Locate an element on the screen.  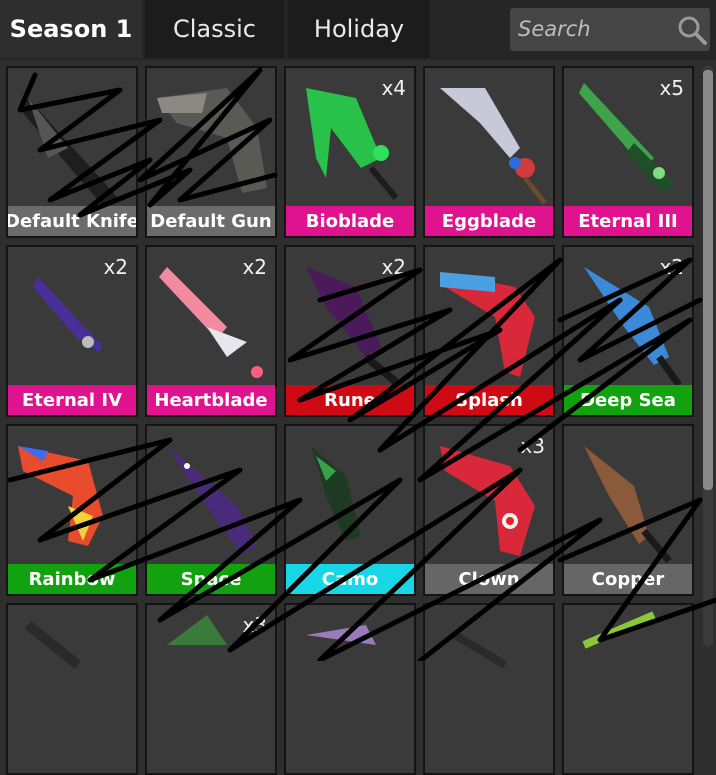
item-name: Clown is located at coordinates (489, 579).